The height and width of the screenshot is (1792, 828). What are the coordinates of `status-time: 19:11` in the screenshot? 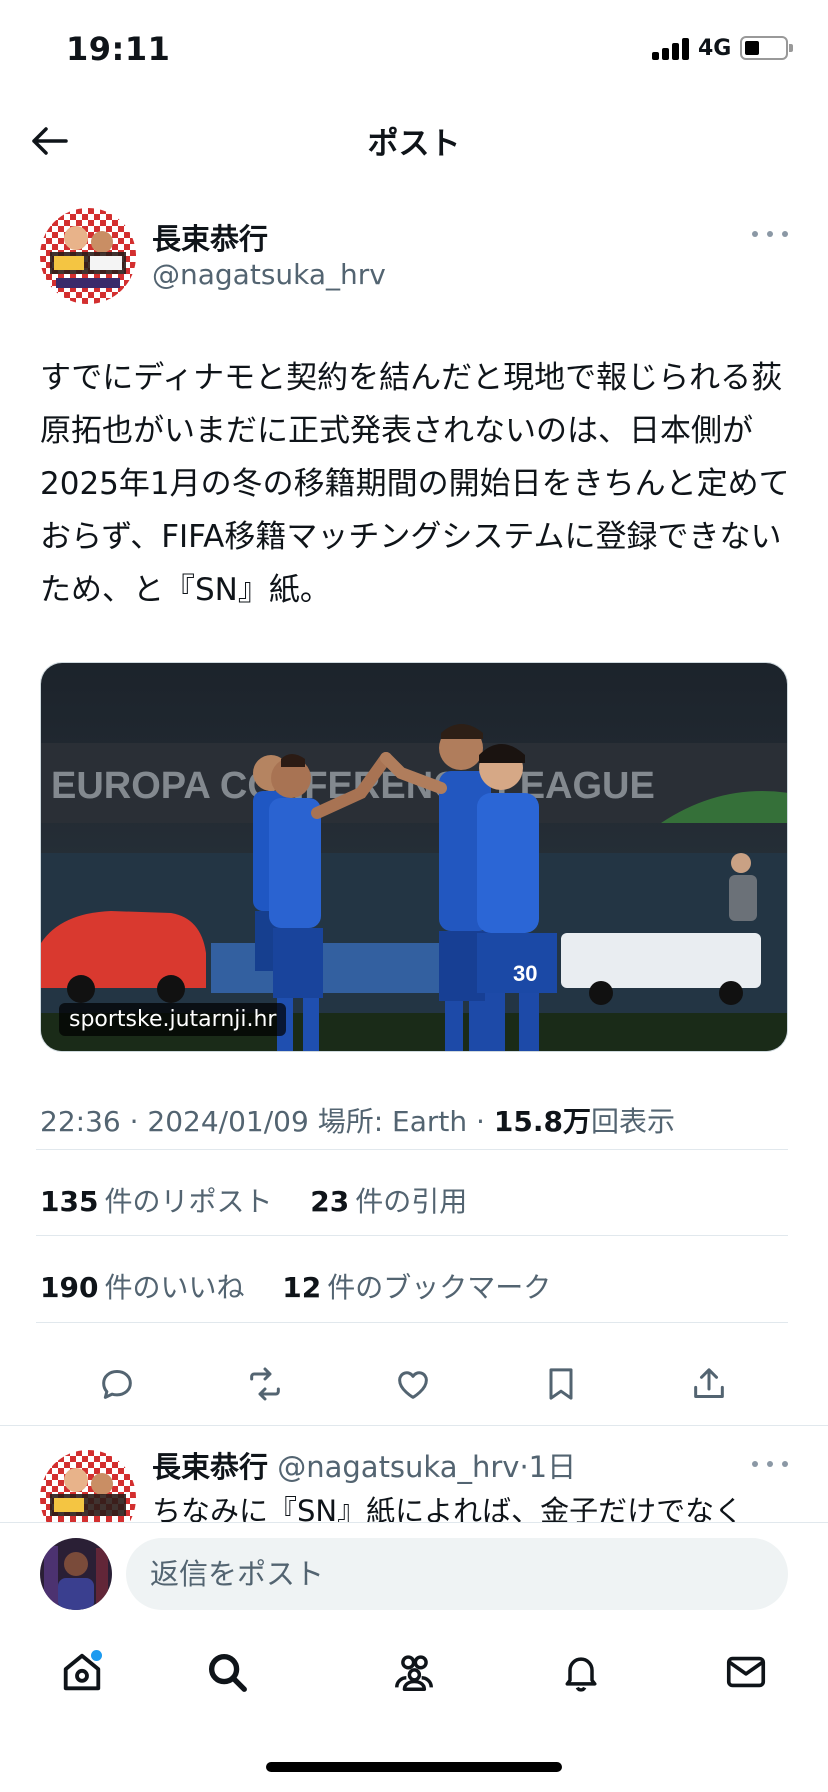 It's located at (118, 49).